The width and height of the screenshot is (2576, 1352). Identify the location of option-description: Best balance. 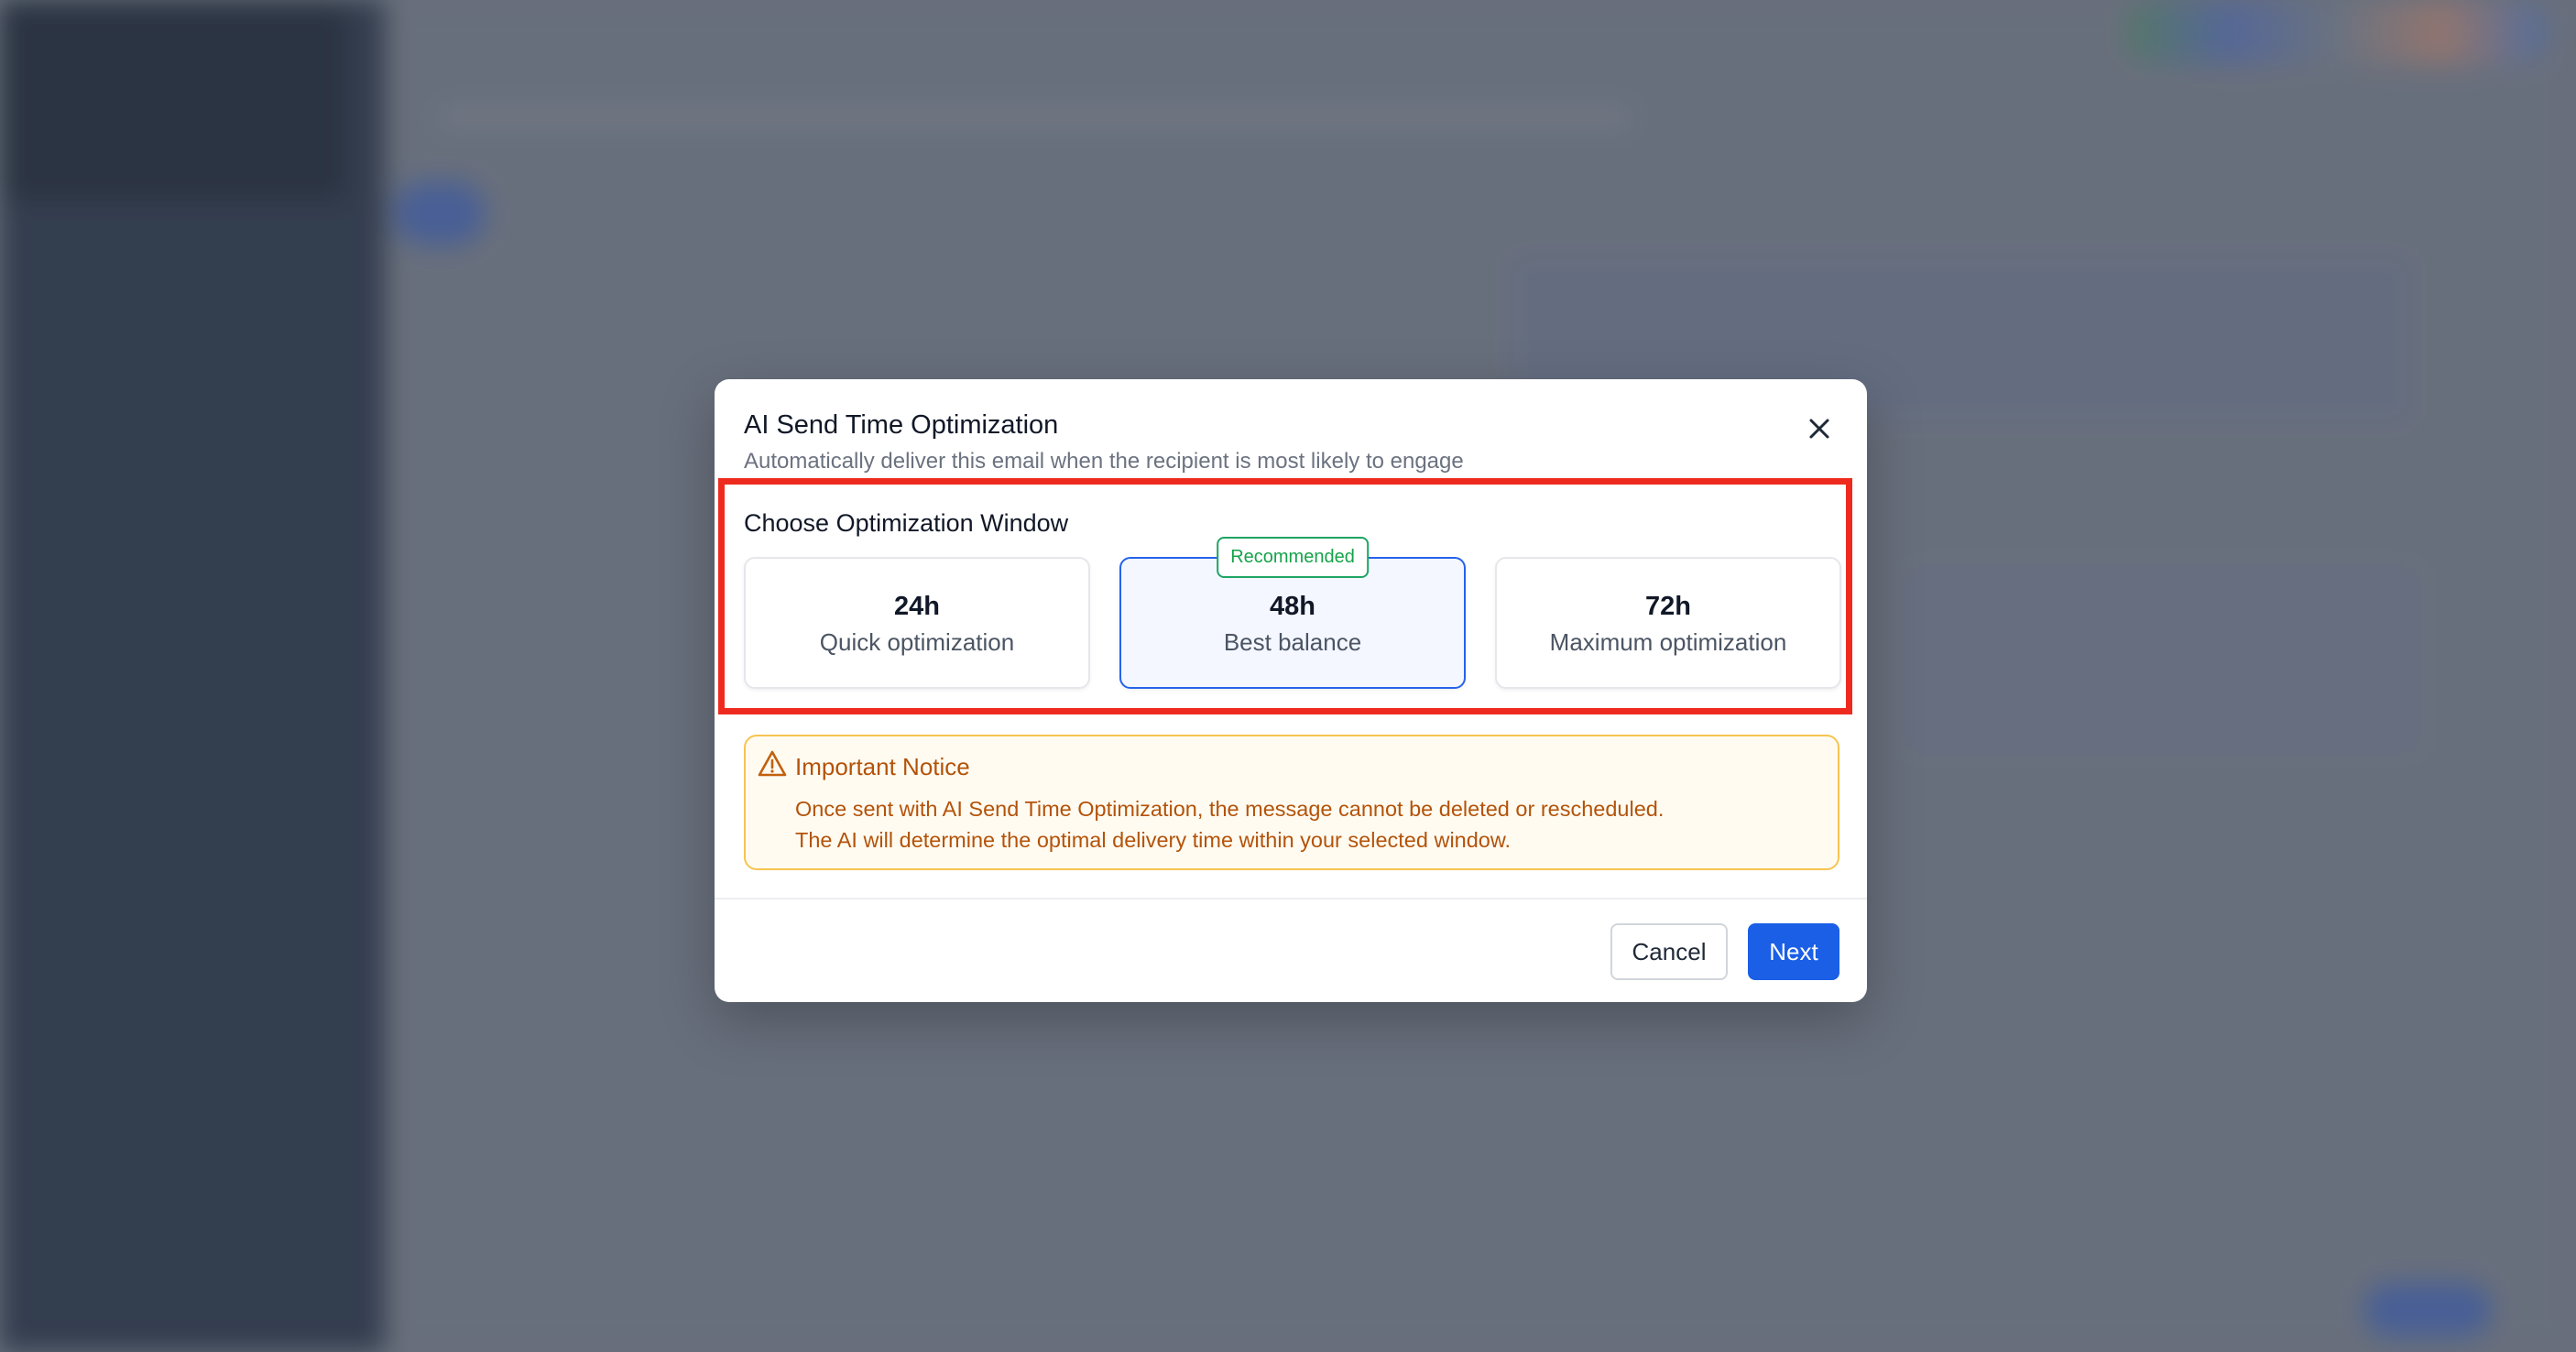
(1293, 642).